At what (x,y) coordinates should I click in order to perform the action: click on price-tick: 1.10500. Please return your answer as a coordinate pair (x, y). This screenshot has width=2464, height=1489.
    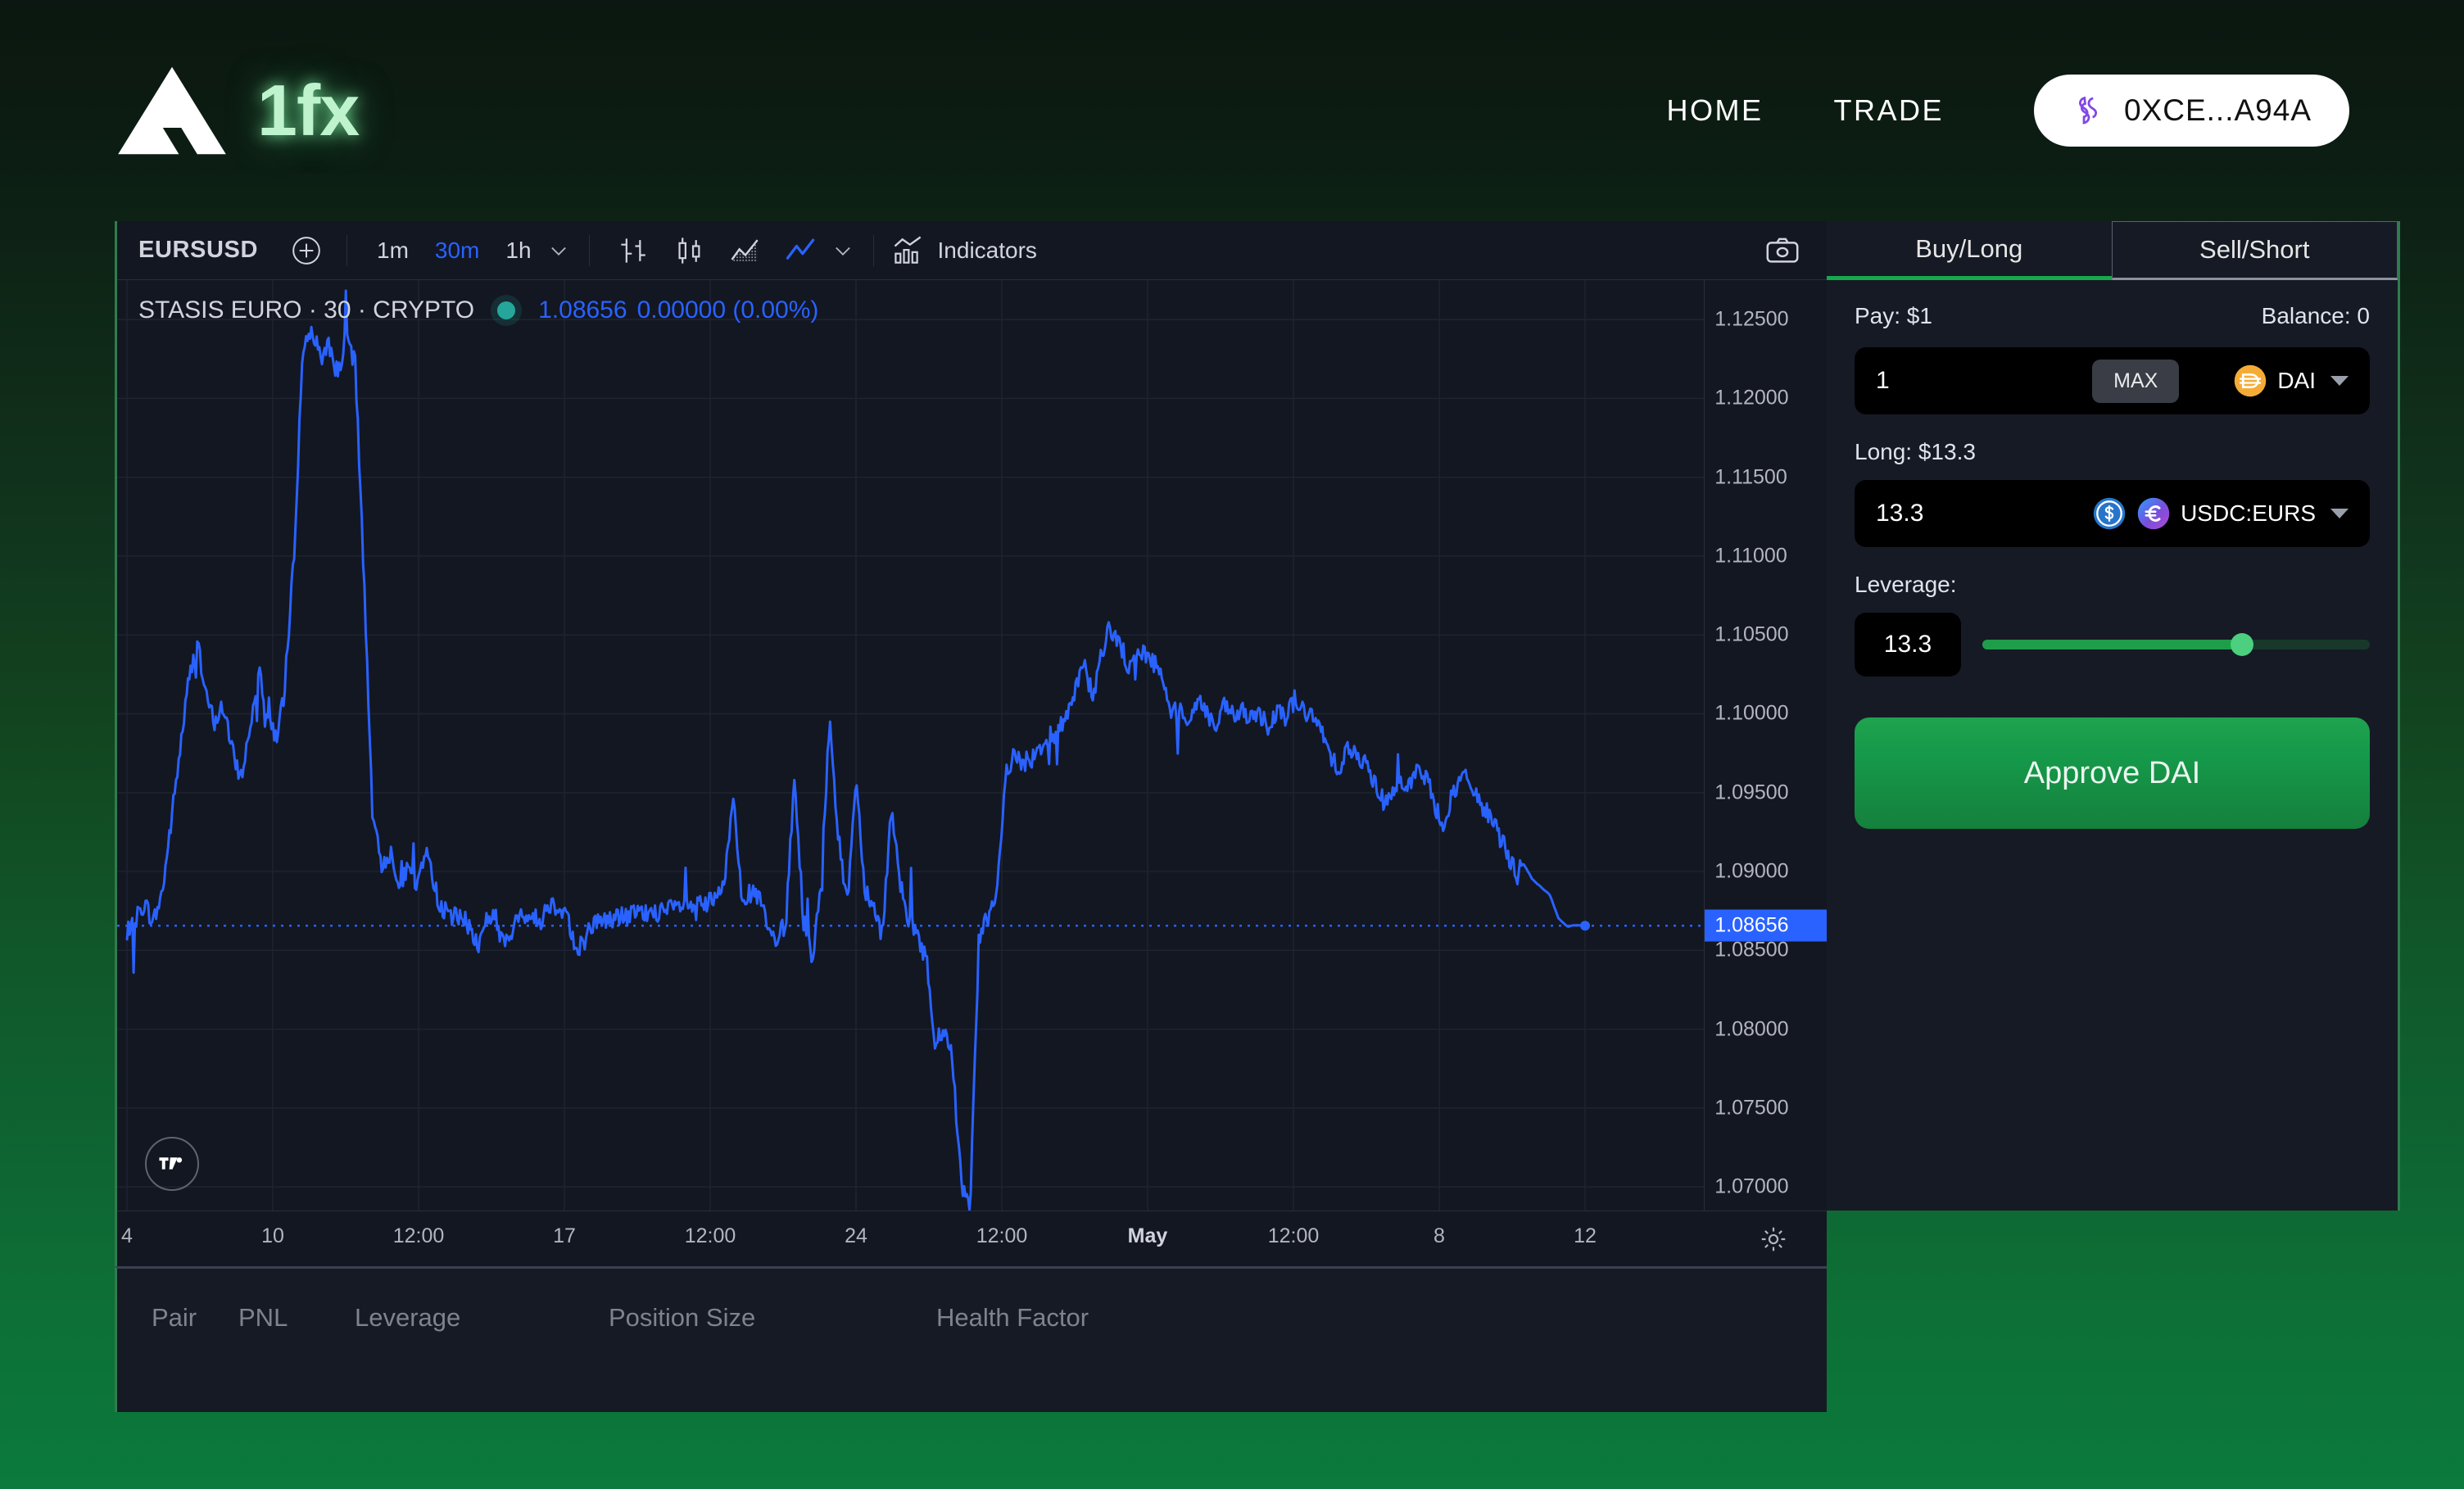
    Looking at the image, I should click on (1751, 634).